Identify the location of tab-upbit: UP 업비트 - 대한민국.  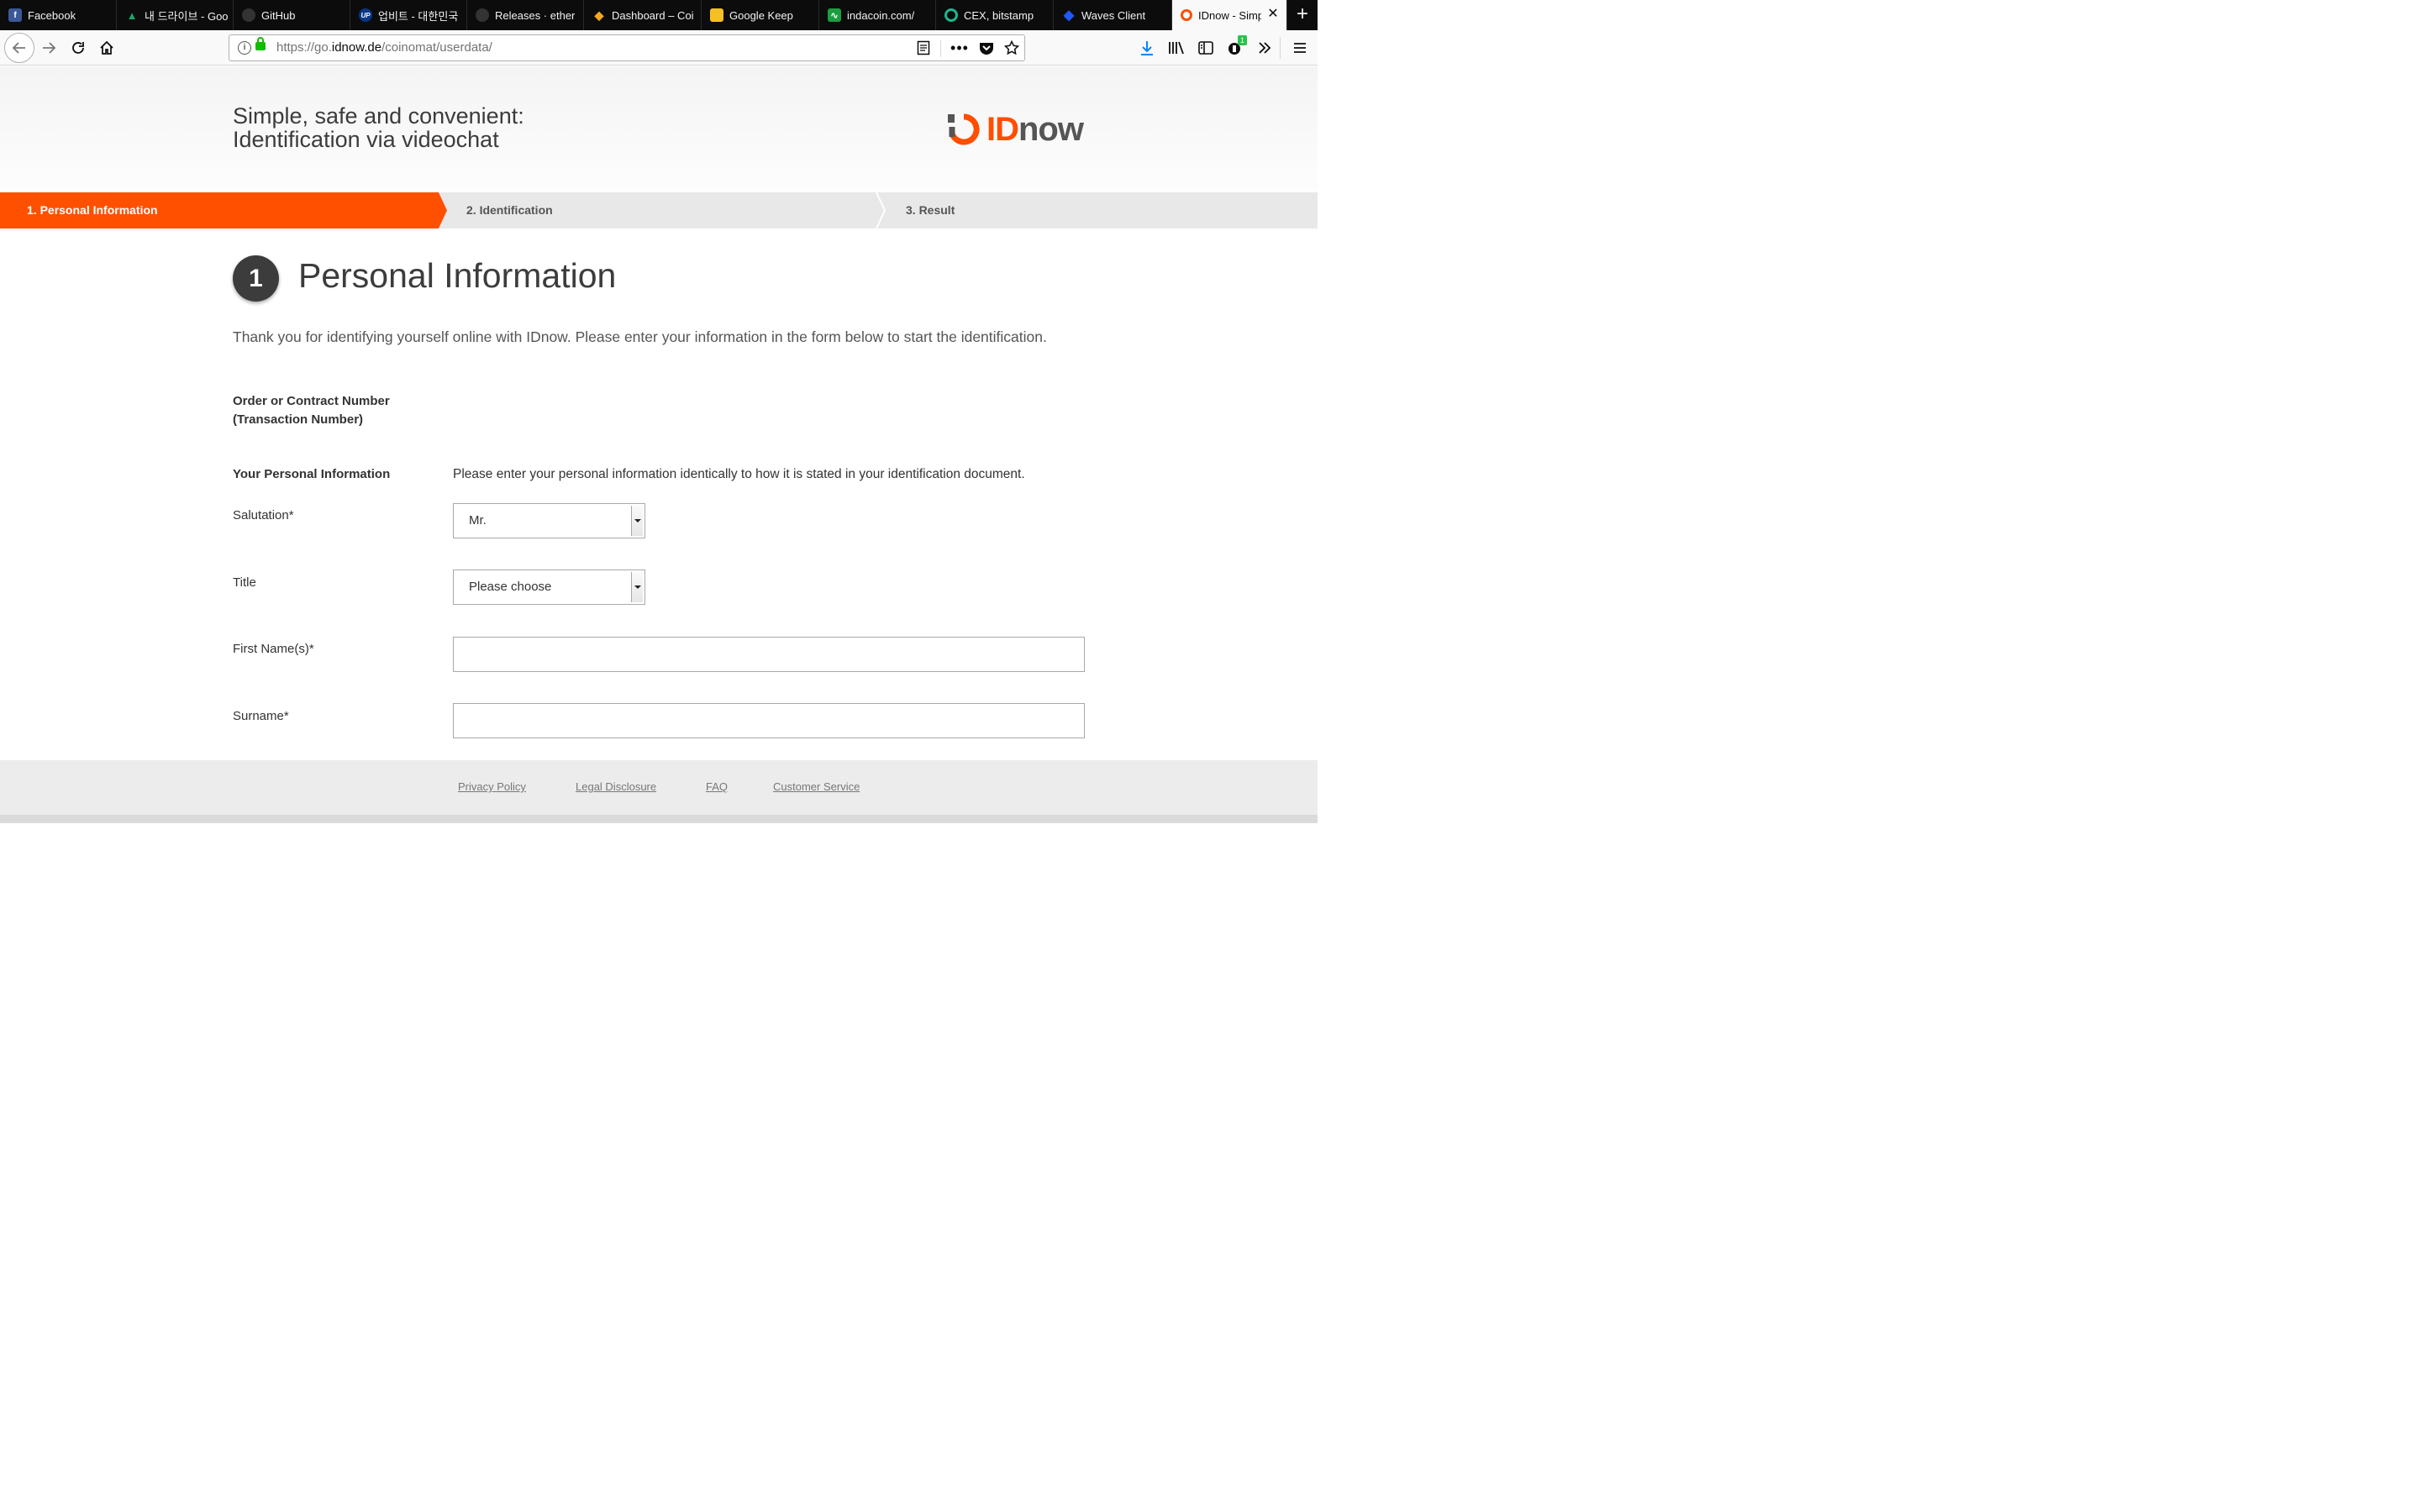
(408, 15).